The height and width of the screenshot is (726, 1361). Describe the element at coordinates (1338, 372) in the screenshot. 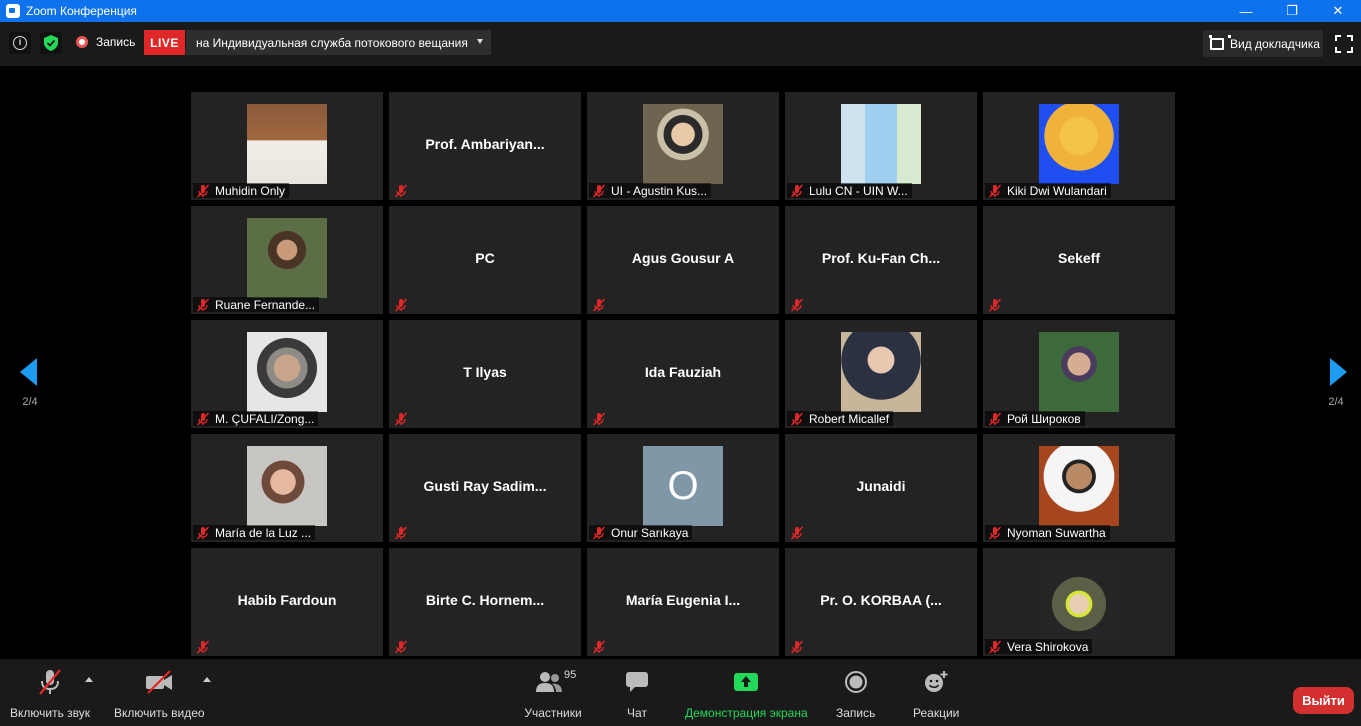

I see `arrow-right-icon` at that location.